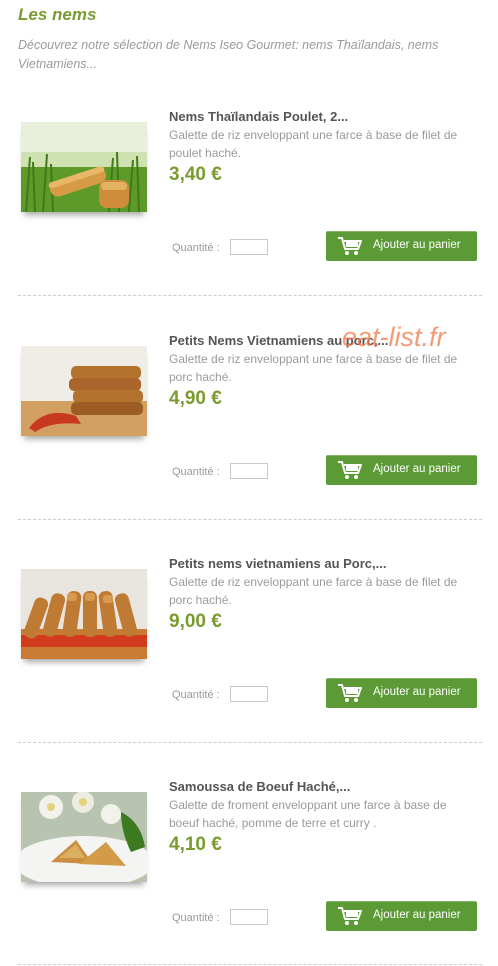  Describe the element at coordinates (250, 964) in the screenshot. I see `separator` at that location.